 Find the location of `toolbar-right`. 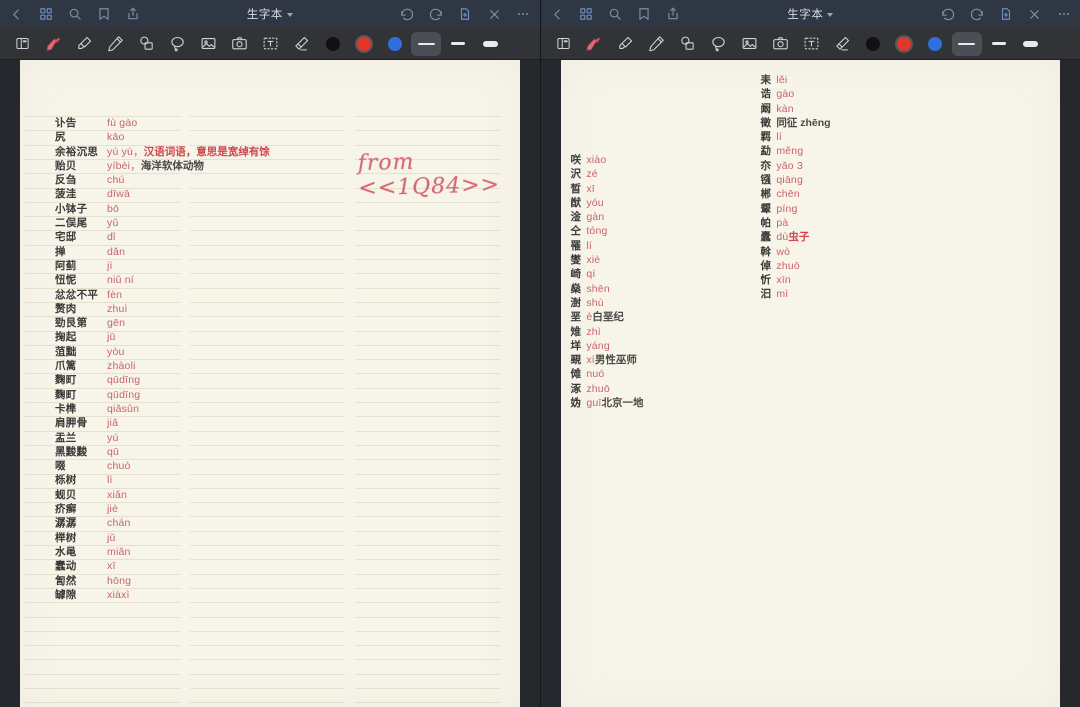

toolbar-right is located at coordinates (810, 44).